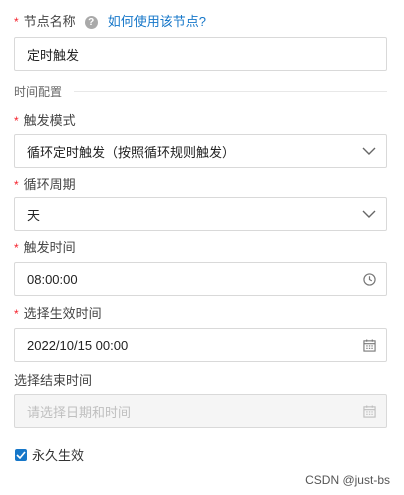 This screenshot has width=404, height=495. I want to click on divider-line, so click(230, 91).